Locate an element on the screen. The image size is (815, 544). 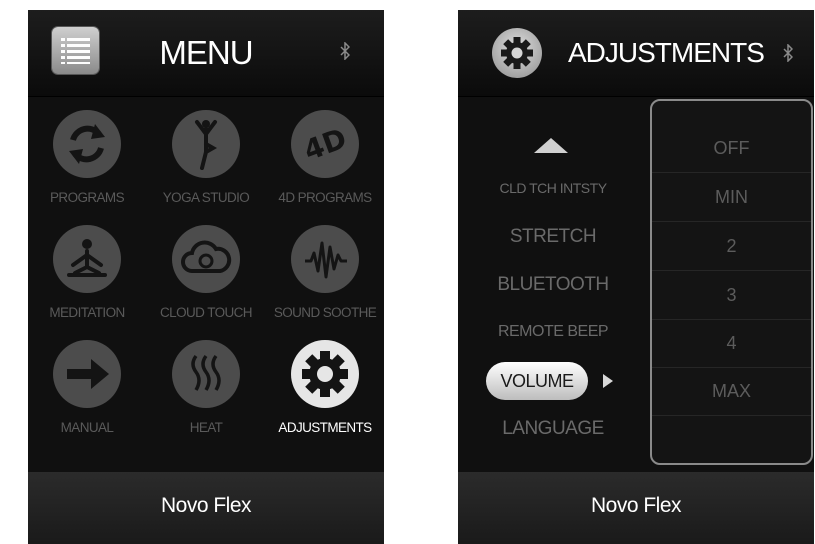
setting-cld-tch-intsty: CLD TCH INTSTY is located at coordinates (553, 188).